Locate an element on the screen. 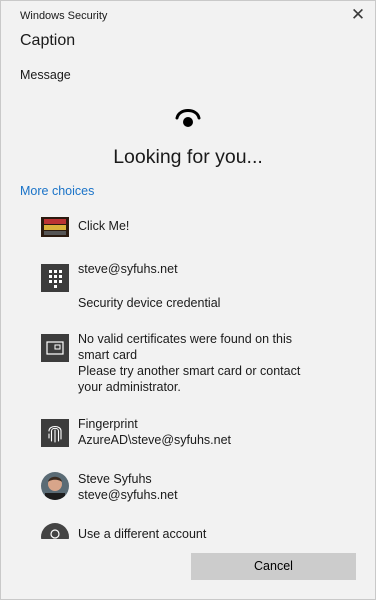  fingerprint-icon is located at coordinates (55, 433).